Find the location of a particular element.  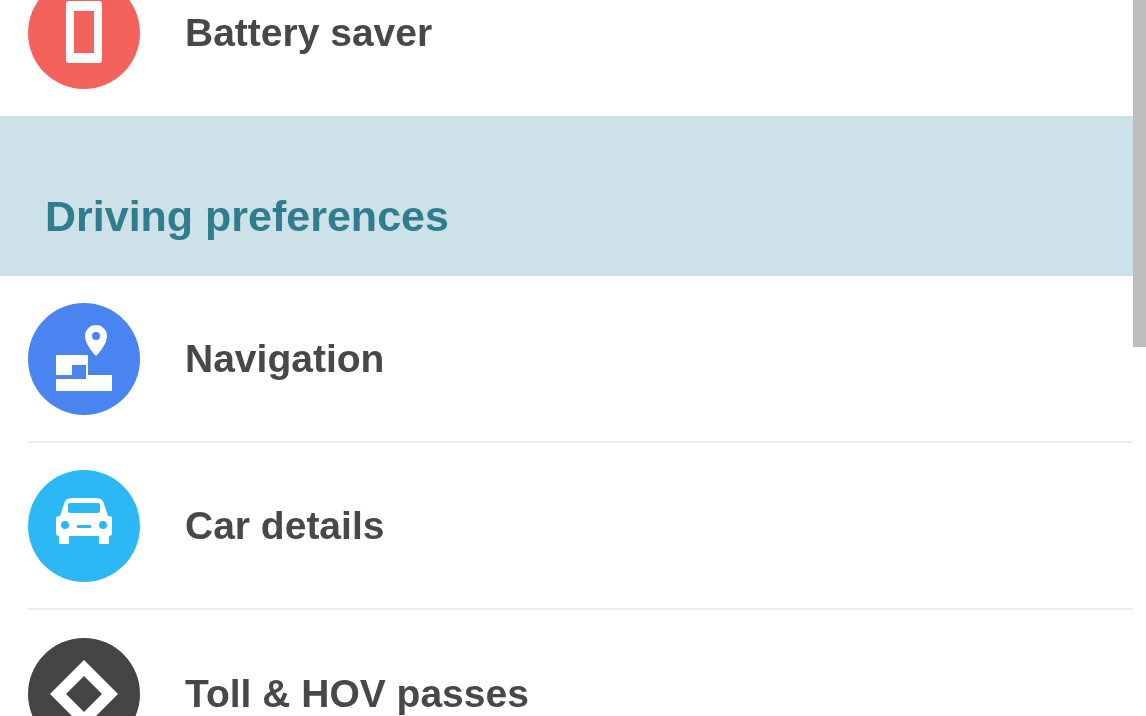

settings-item: Toll & HOV passes is located at coordinates (580, 663).